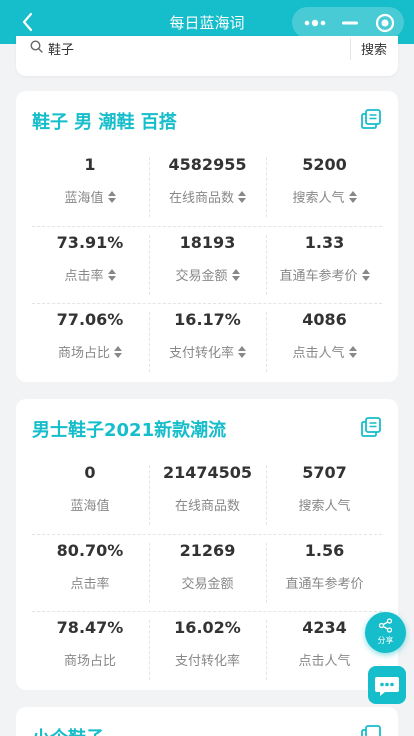 This screenshot has height=736, width=414. What do you see at coordinates (324, 341) in the screenshot?
I see `metric-click-popularity: 4086 点击人气` at bounding box center [324, 341].